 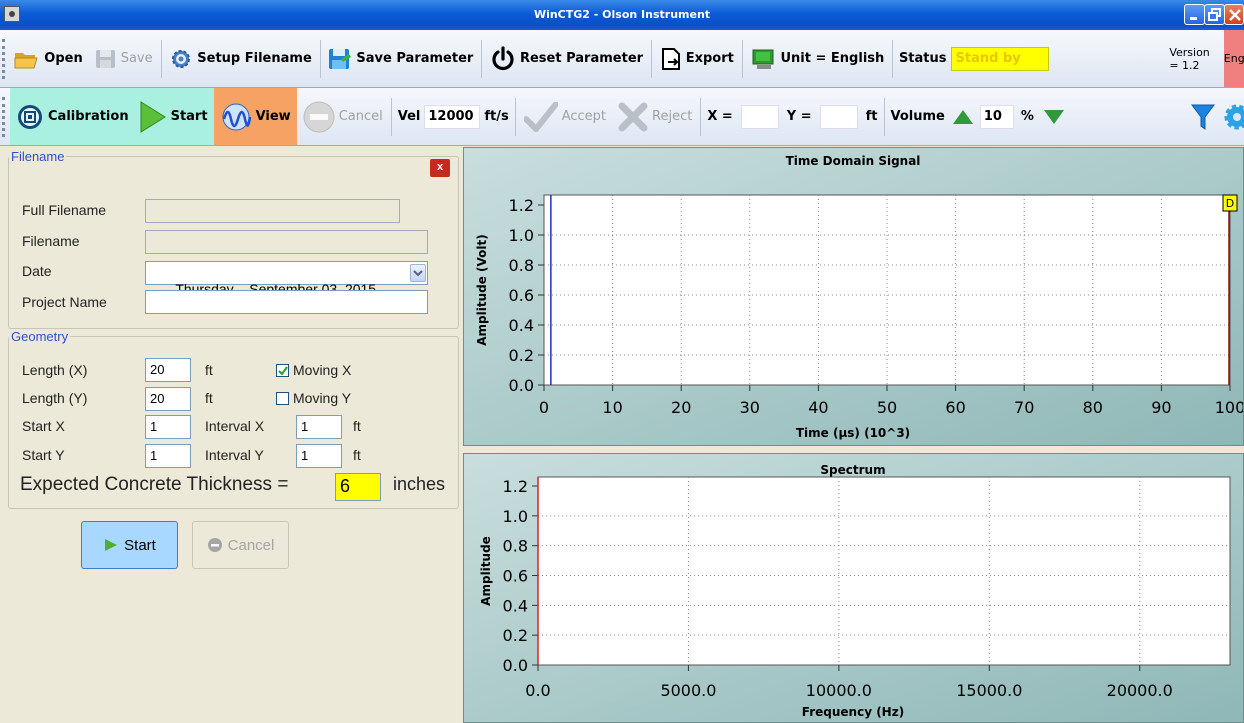 What do you see at coordinates (305, 426) in the screenshot?
I see `interval-x-value: 1` at bounding box center [305, 426].